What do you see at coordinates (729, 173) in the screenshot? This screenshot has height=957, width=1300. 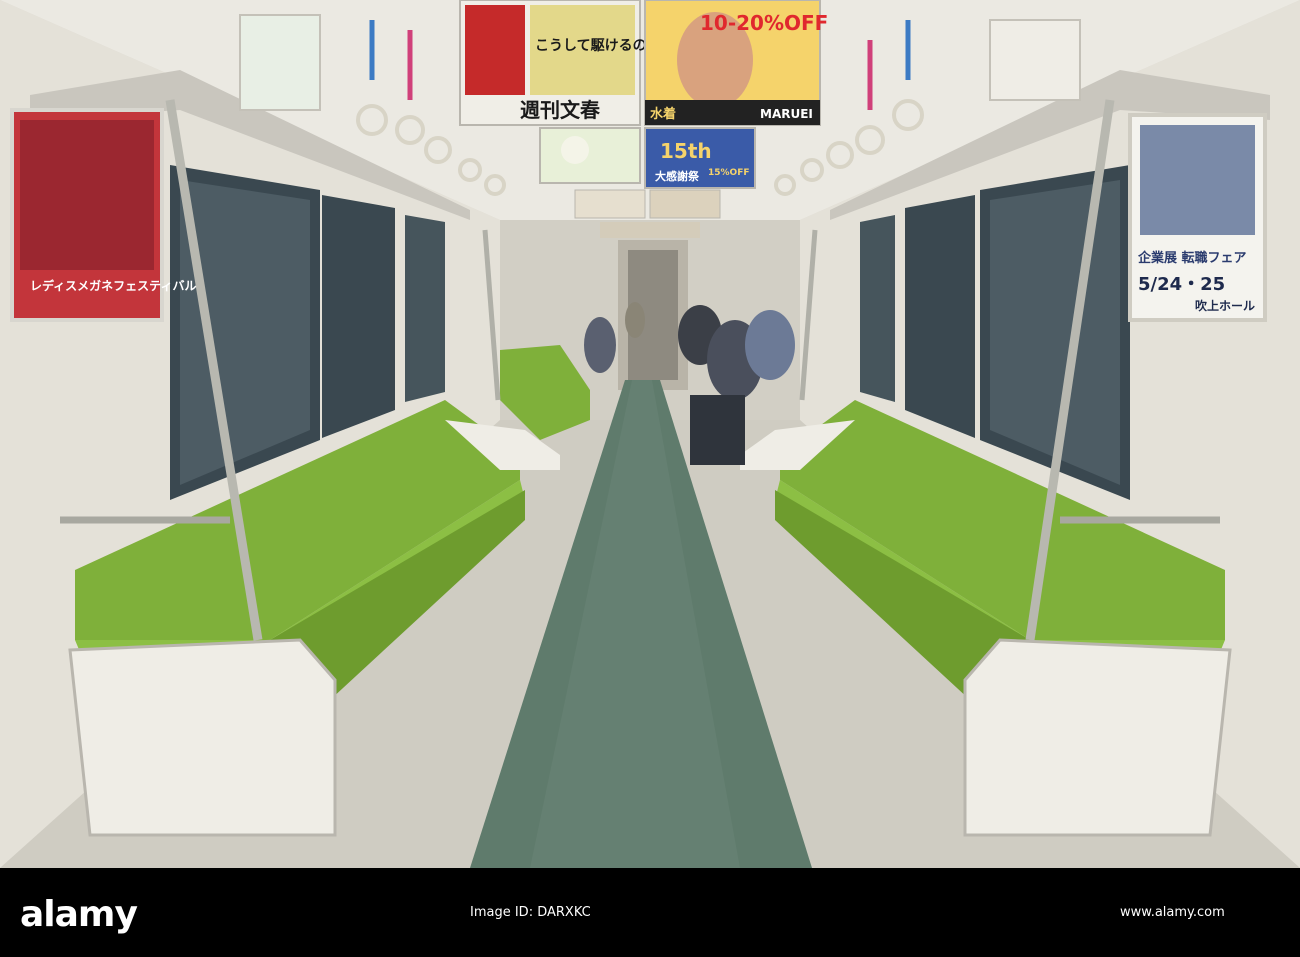 I see `anniversary-discount: 15%OFF` at bounding box center [729, 173].